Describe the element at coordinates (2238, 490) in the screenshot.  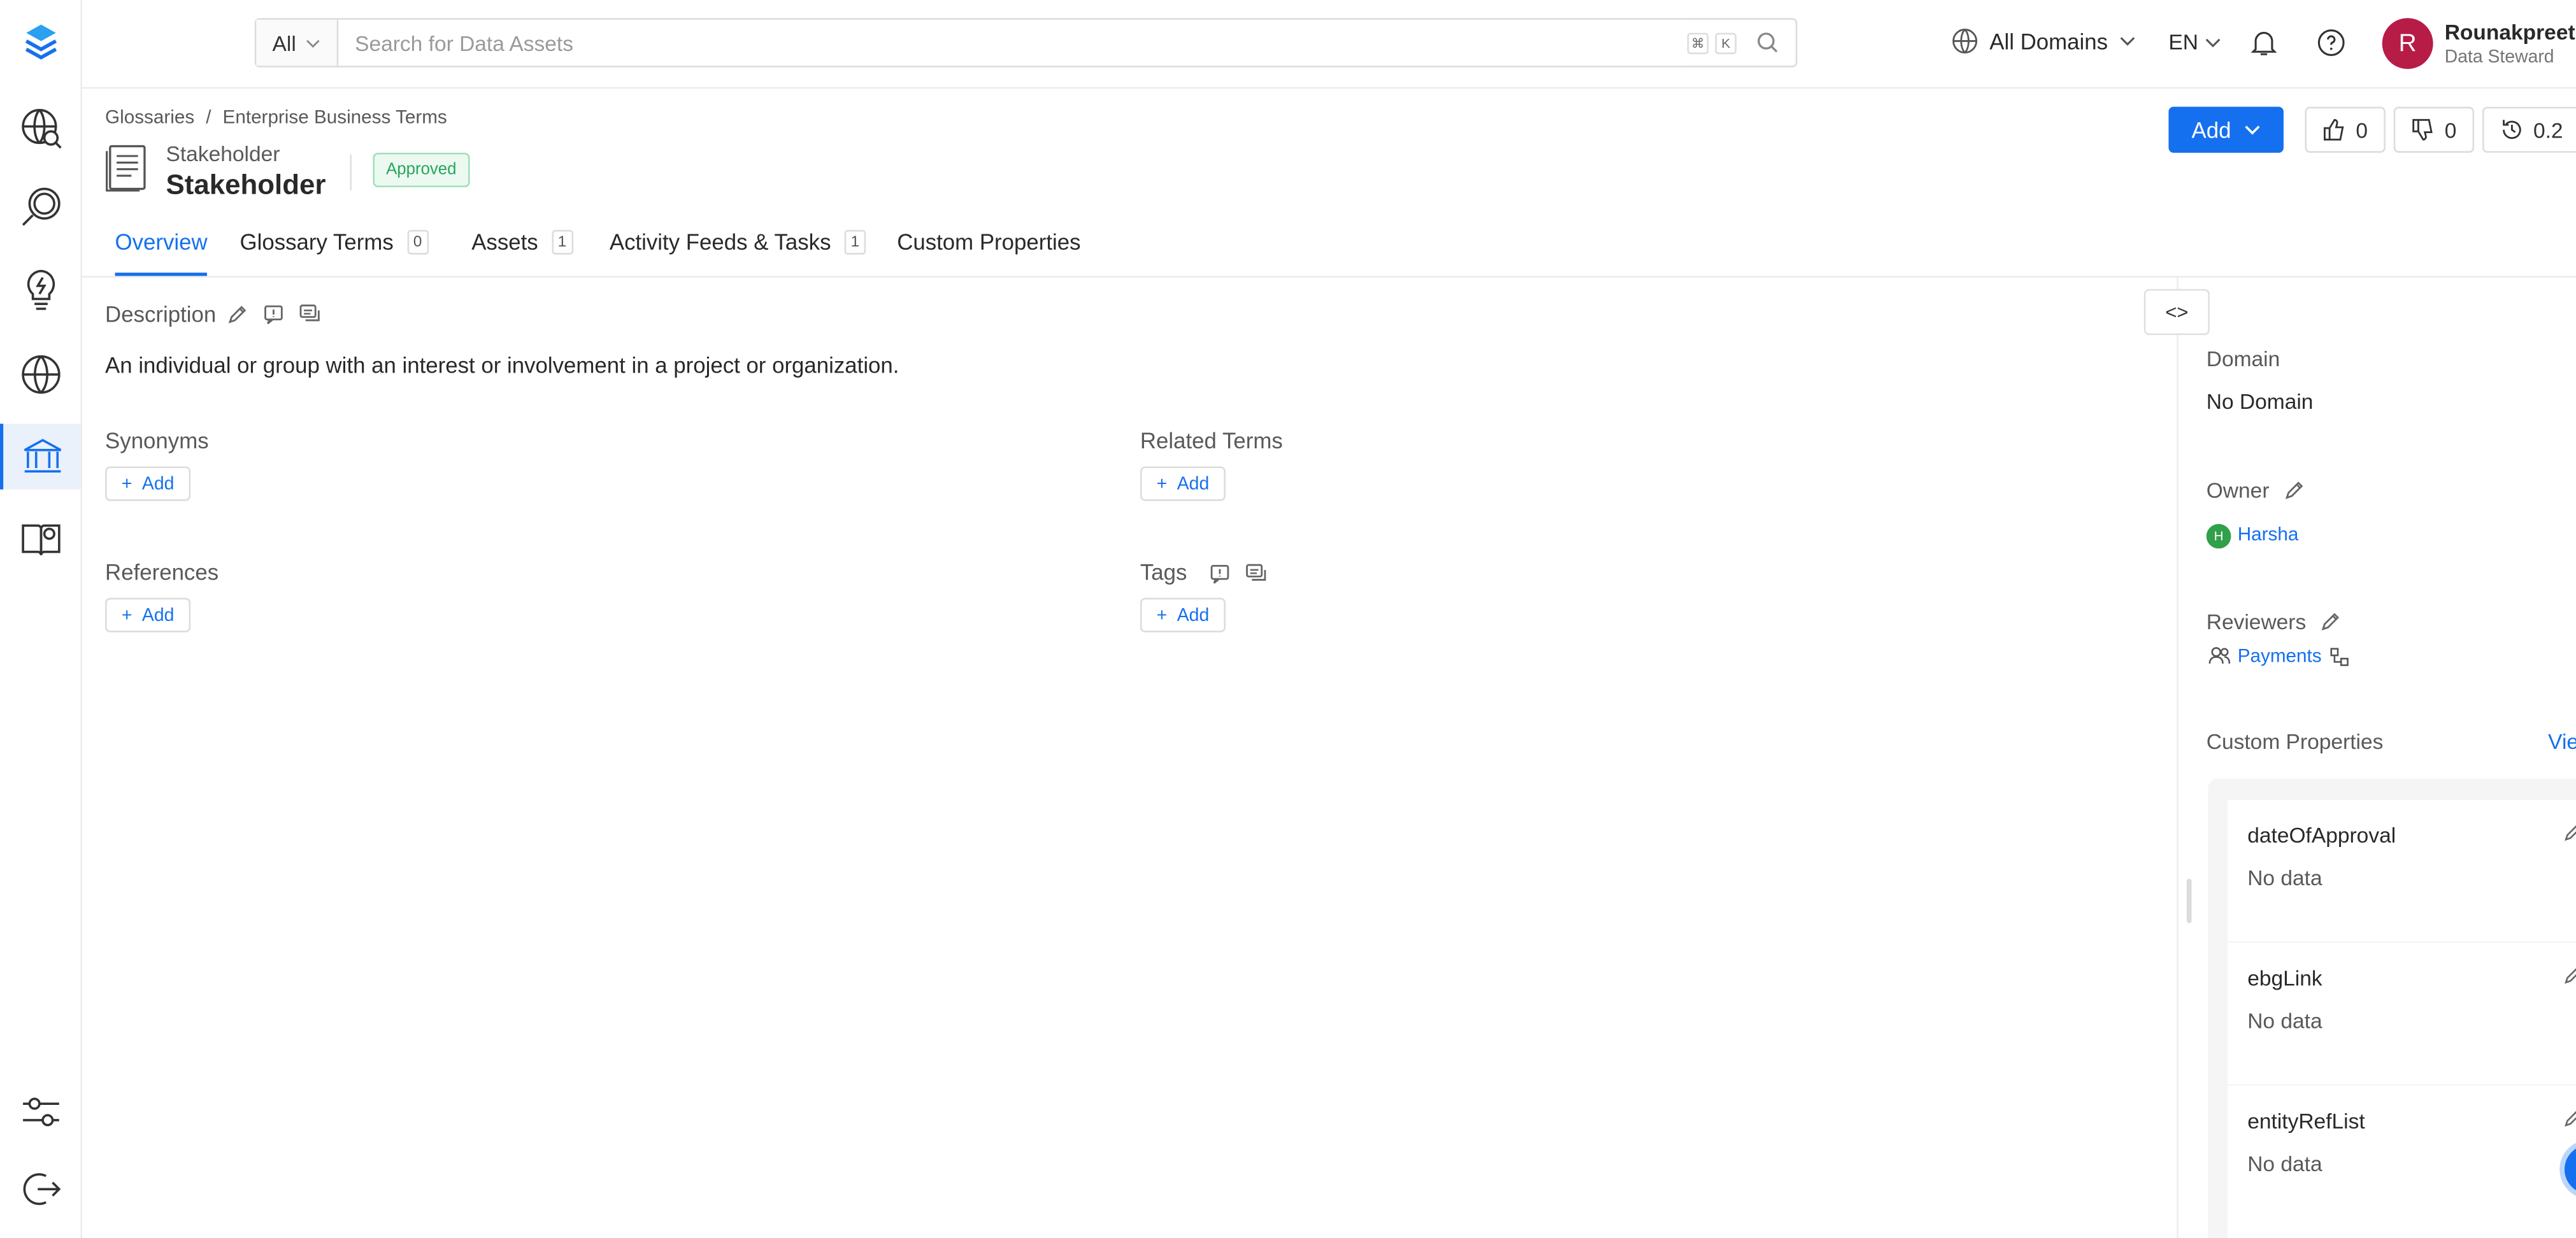
I see `owner-label: Owner` at that location.